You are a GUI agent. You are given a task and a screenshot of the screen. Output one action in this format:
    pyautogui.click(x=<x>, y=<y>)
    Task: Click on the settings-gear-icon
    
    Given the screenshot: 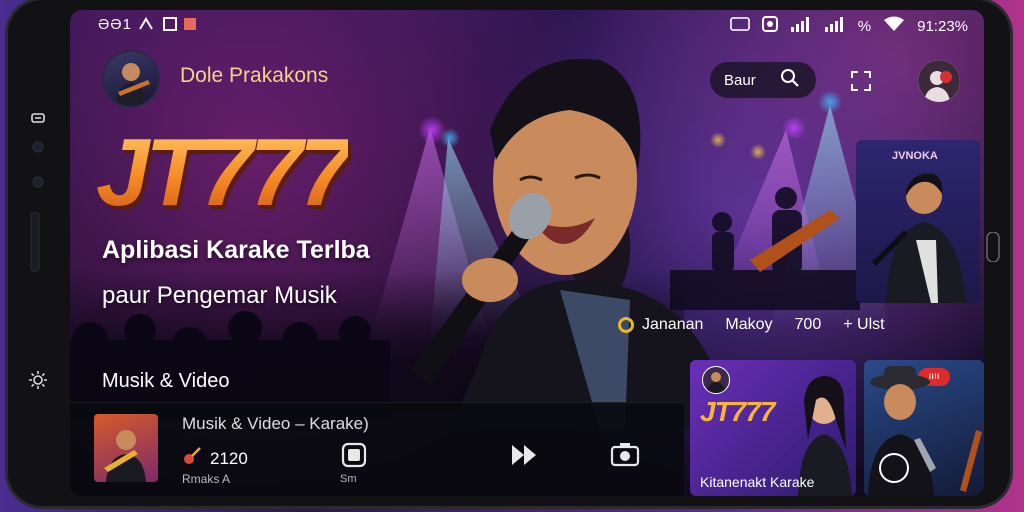 What is the action you would take?
    pyautogui.click(x=38, y=382)
    